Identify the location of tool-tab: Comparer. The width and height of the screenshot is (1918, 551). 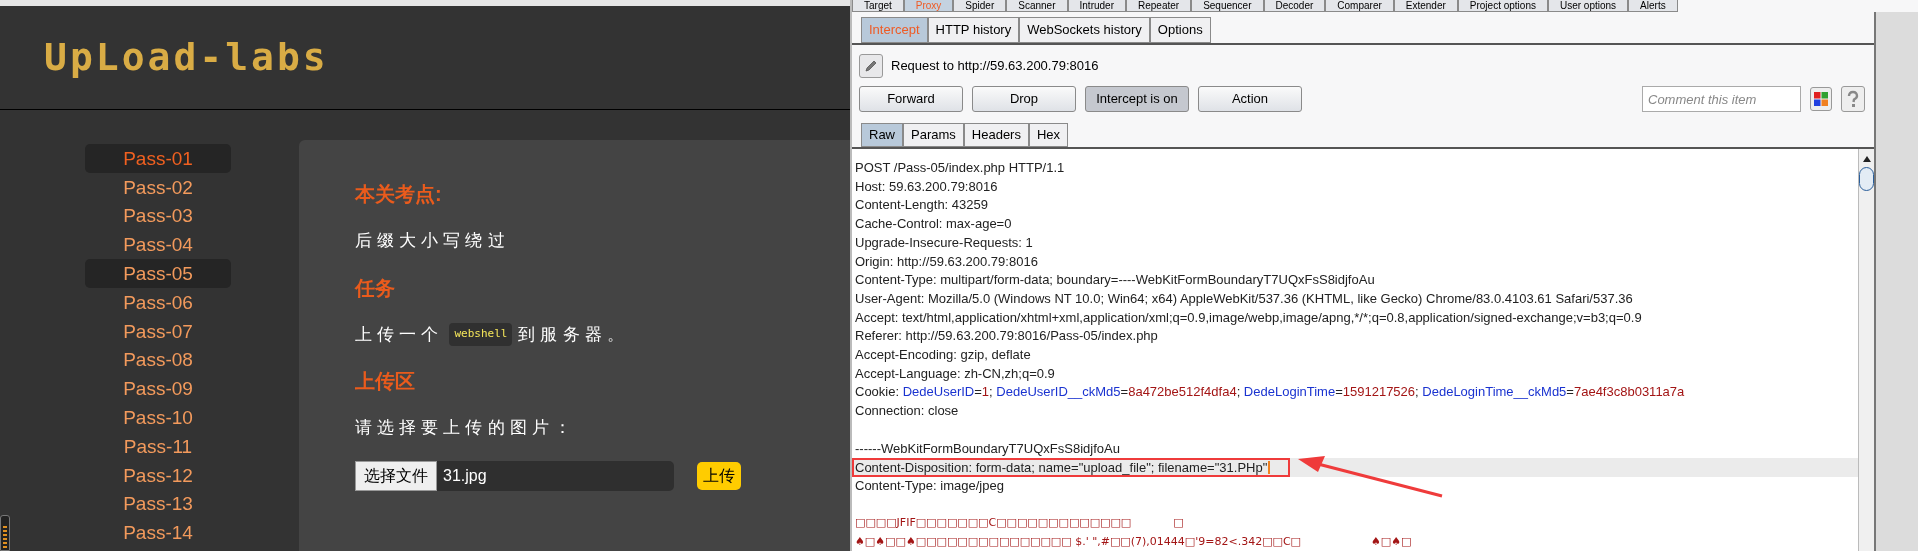
(1359, 6).